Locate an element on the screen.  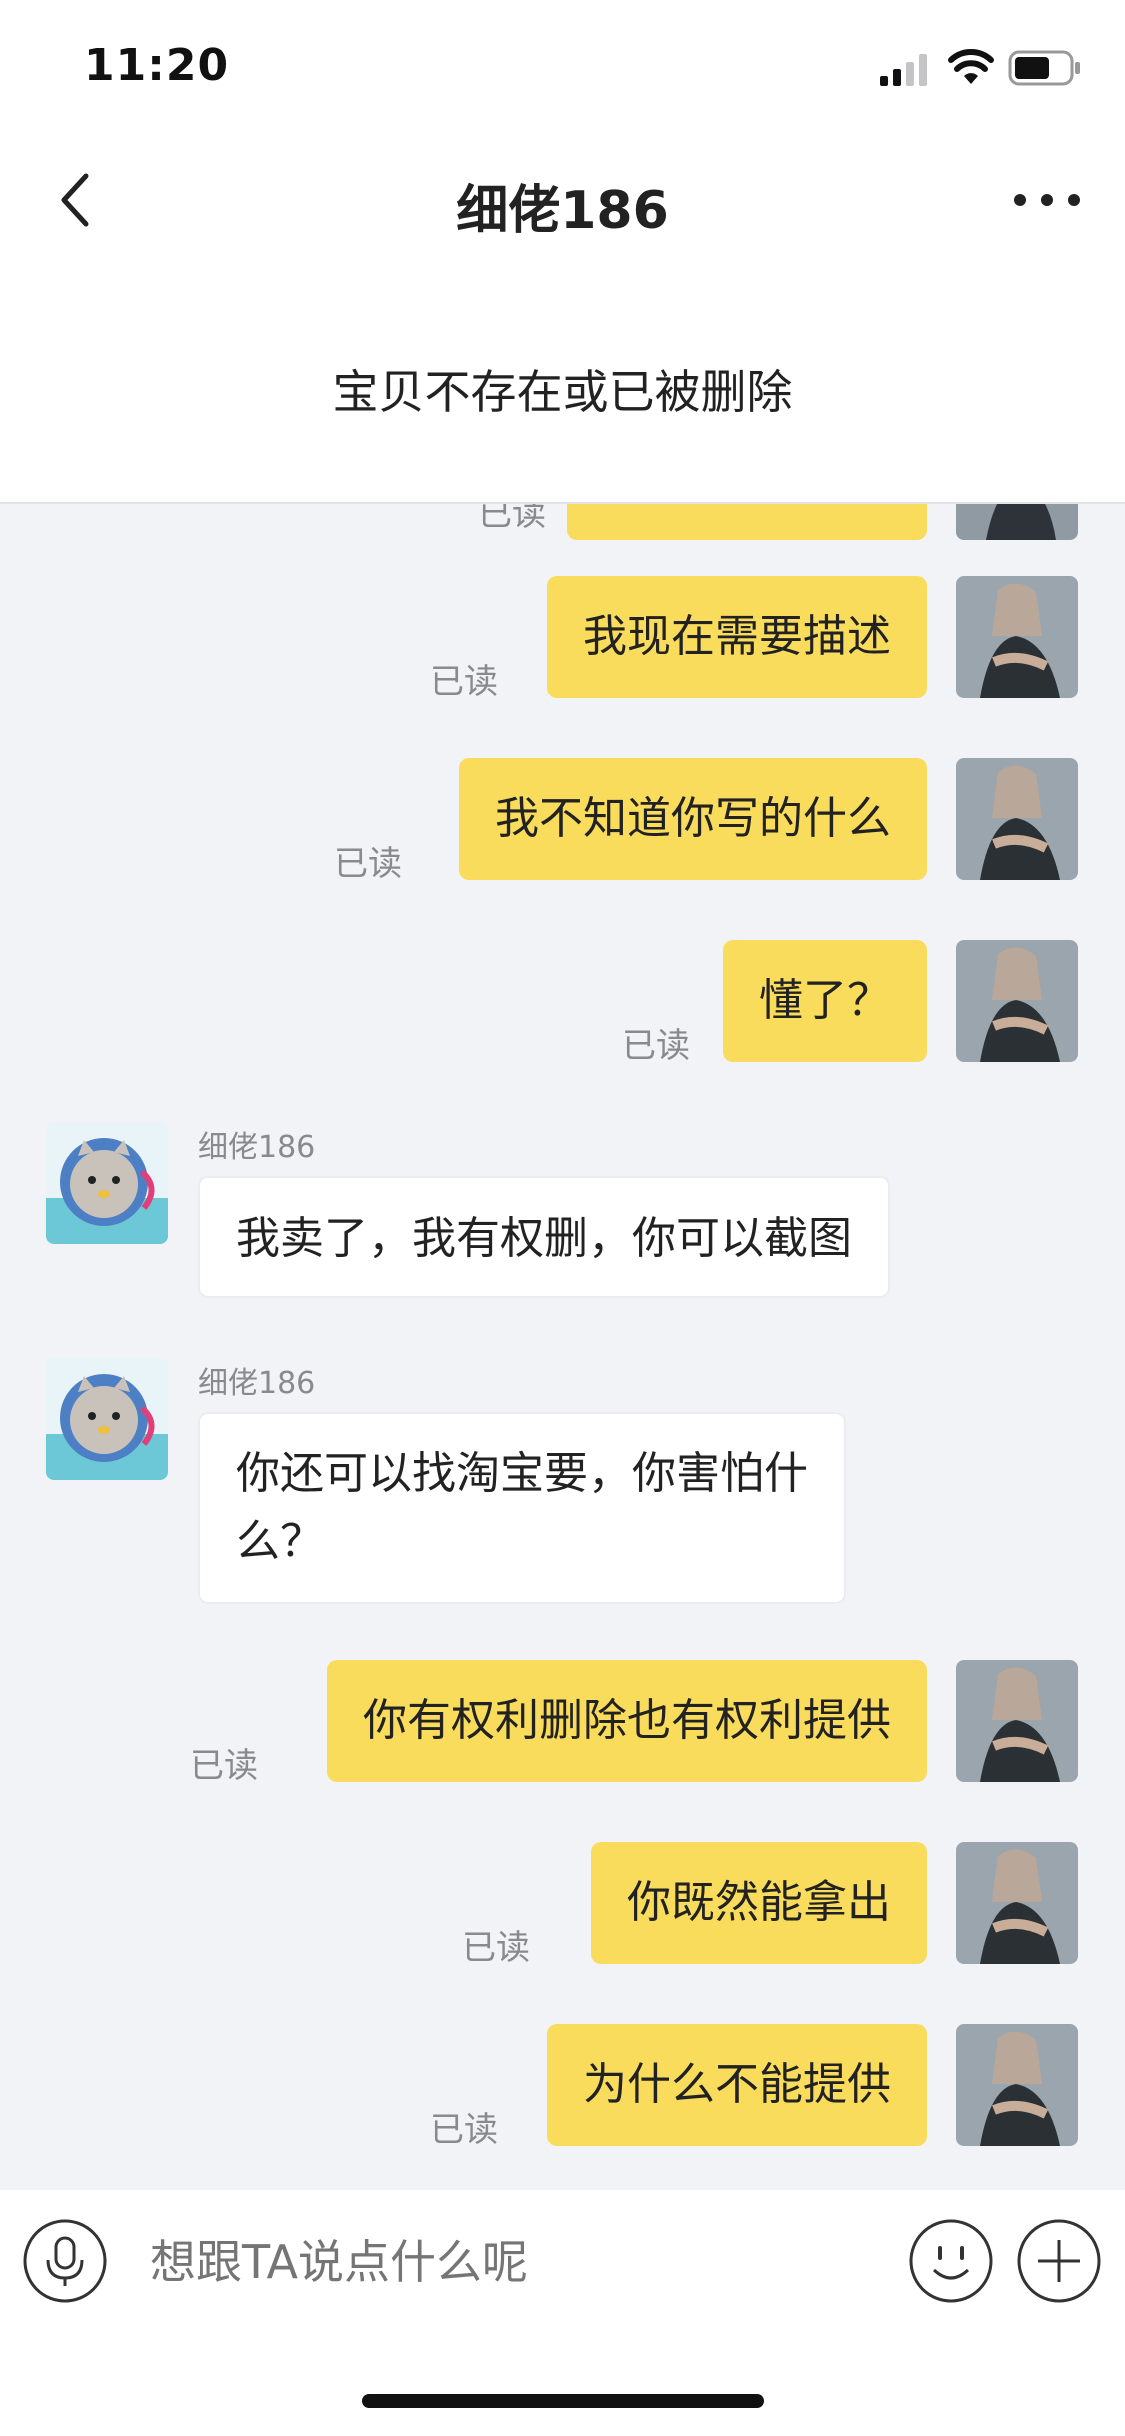
item-deleted-notice: 宝贝不存在或已被删除 is located at coordinates (562, 392).